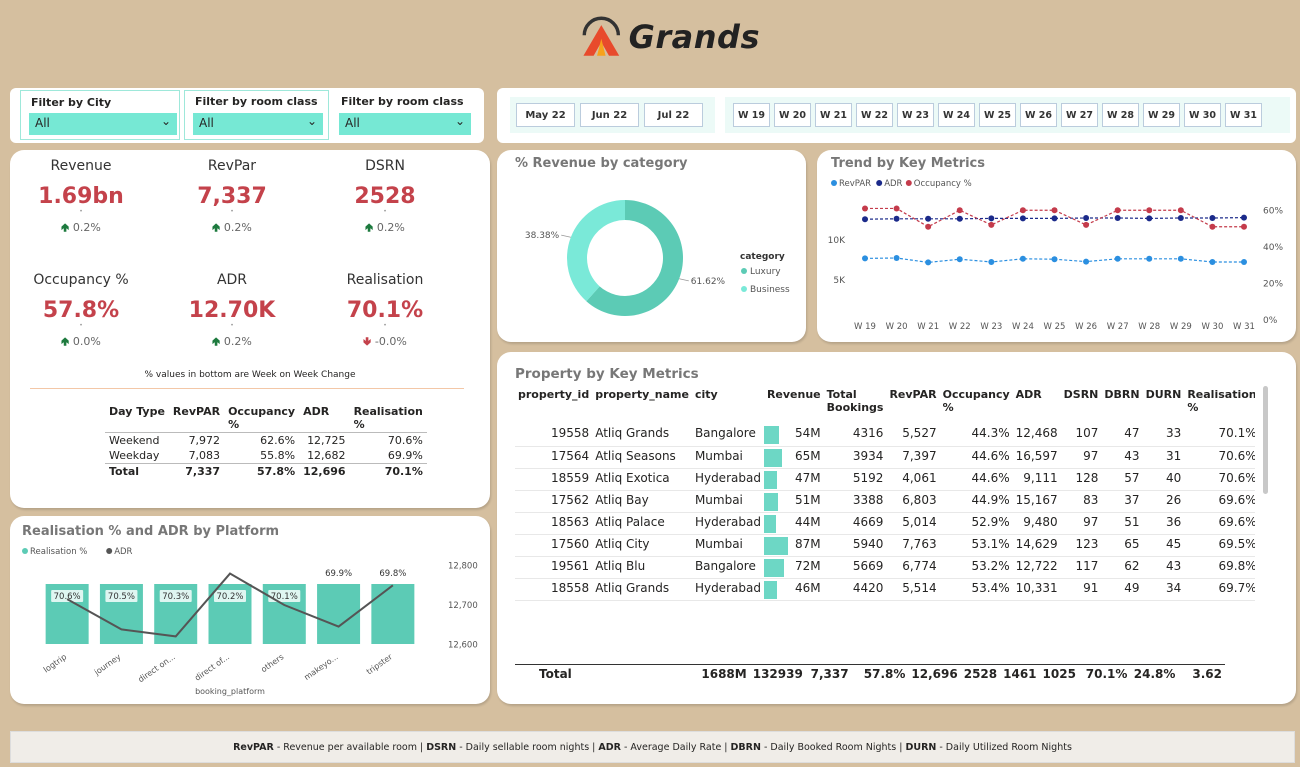 The width and height of the screenshot is (1300, 767). I want to click on table-cell: 37, so click(1122, 501).